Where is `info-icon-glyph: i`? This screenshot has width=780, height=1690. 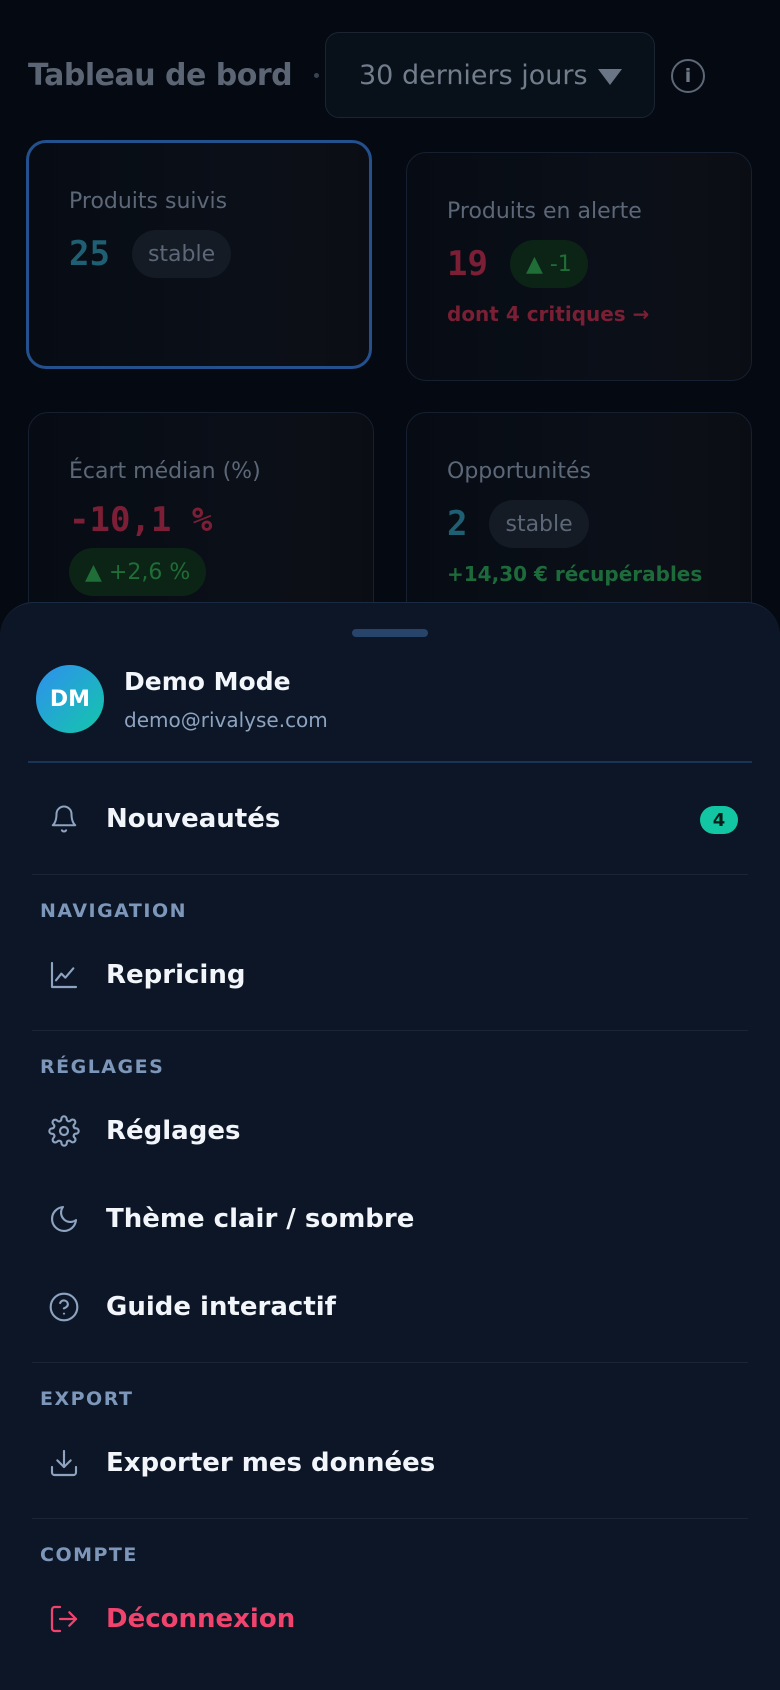
info-icon-glyph: i is located at coordinates (688, 76).